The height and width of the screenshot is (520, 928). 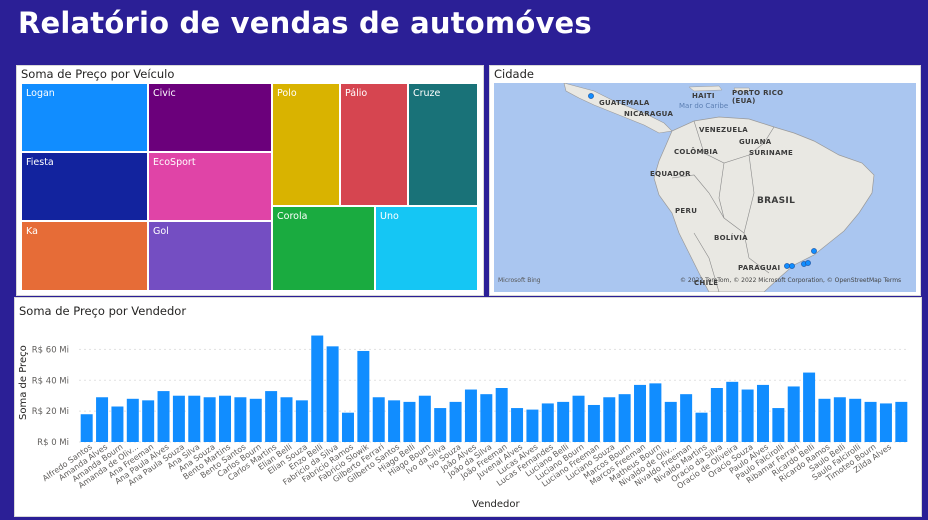 I want to click on tile-label: Cruze, so click(x=427, y=93).